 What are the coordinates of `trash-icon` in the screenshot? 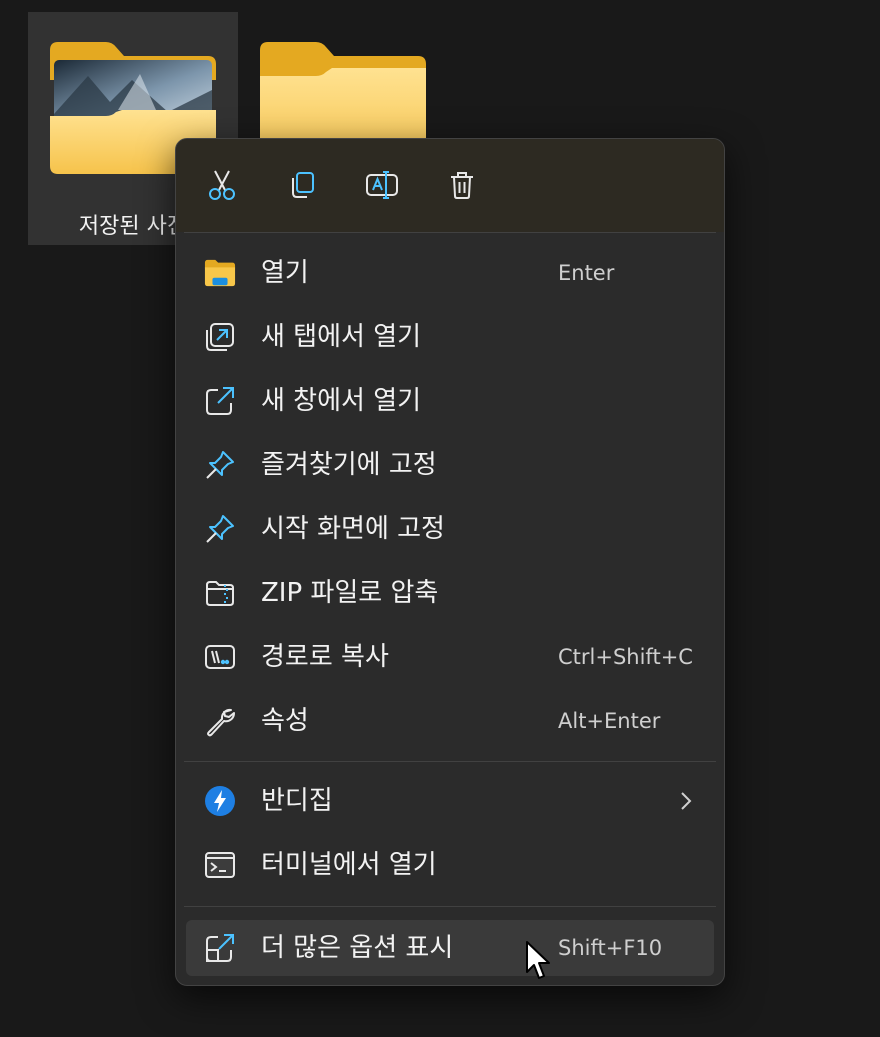 It's located at (462, 185).